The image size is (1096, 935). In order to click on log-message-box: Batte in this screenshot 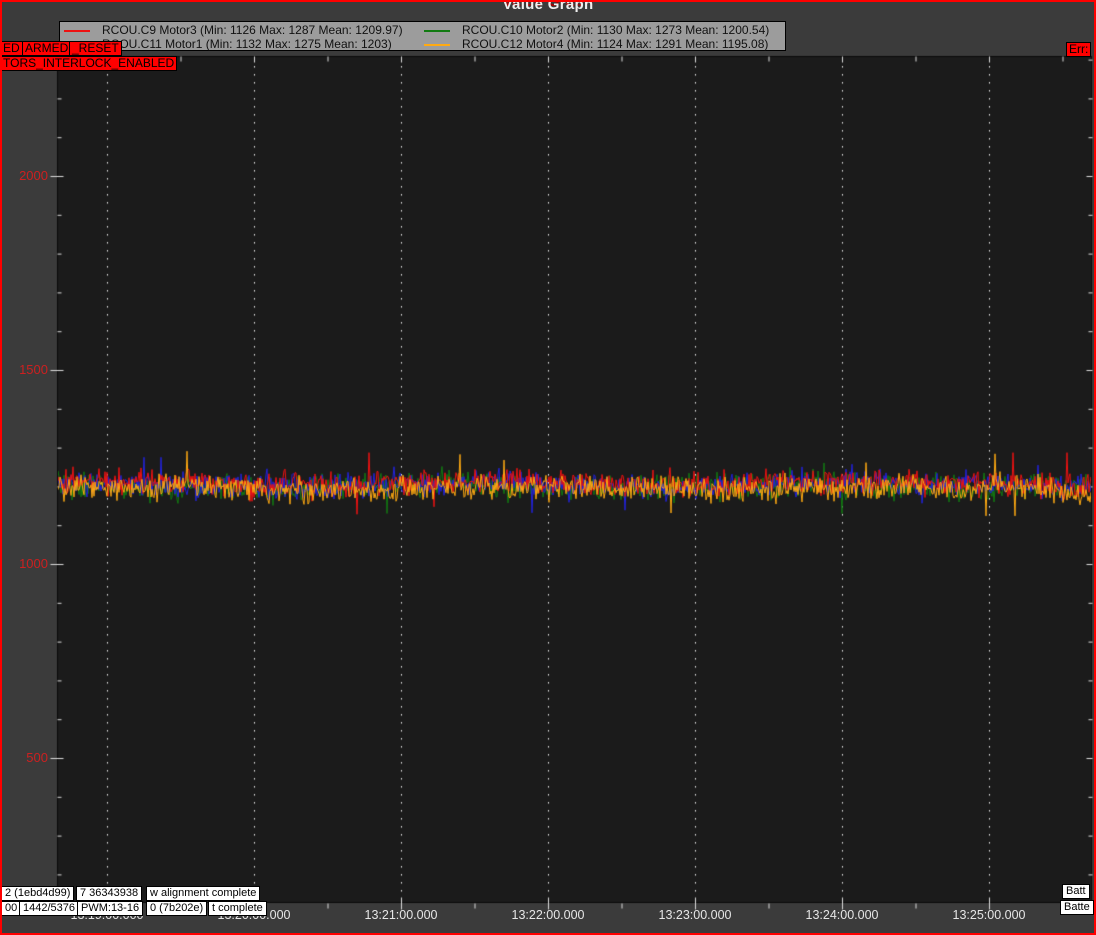, I will do `click(1077, 907)`.